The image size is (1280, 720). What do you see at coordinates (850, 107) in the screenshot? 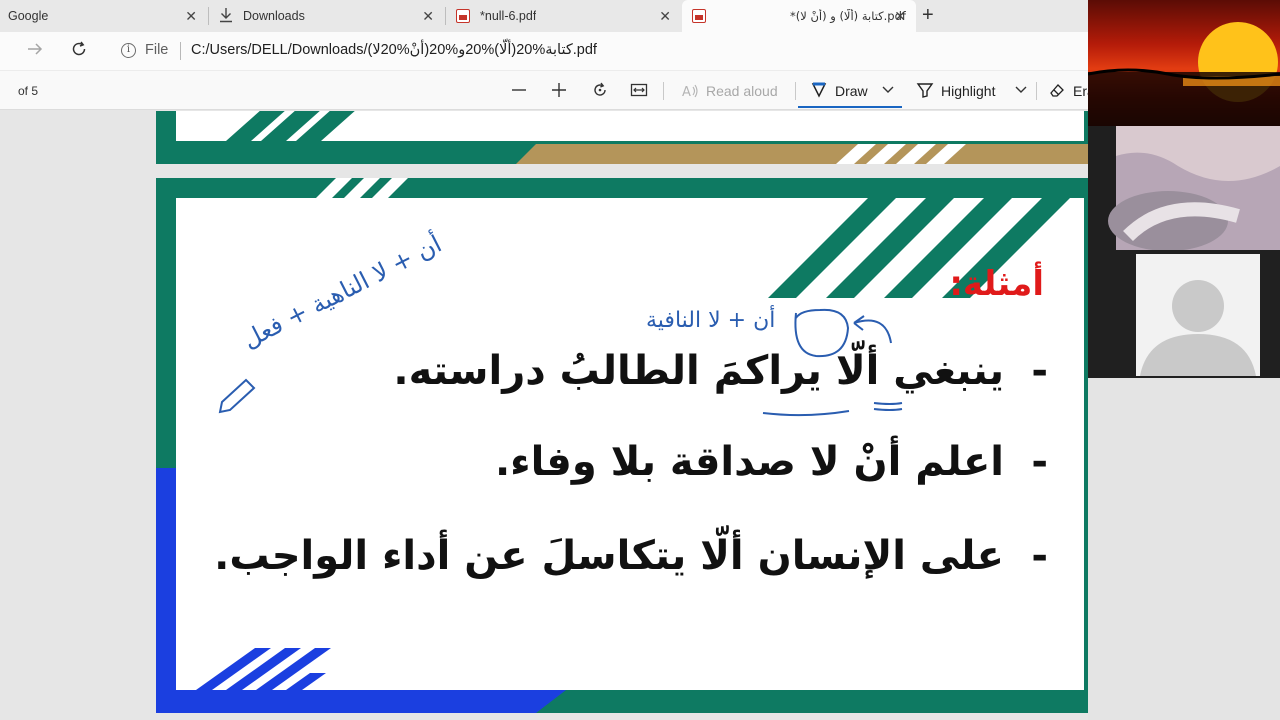
I see `draw-active-indicator` at bounding box center [850, 107].